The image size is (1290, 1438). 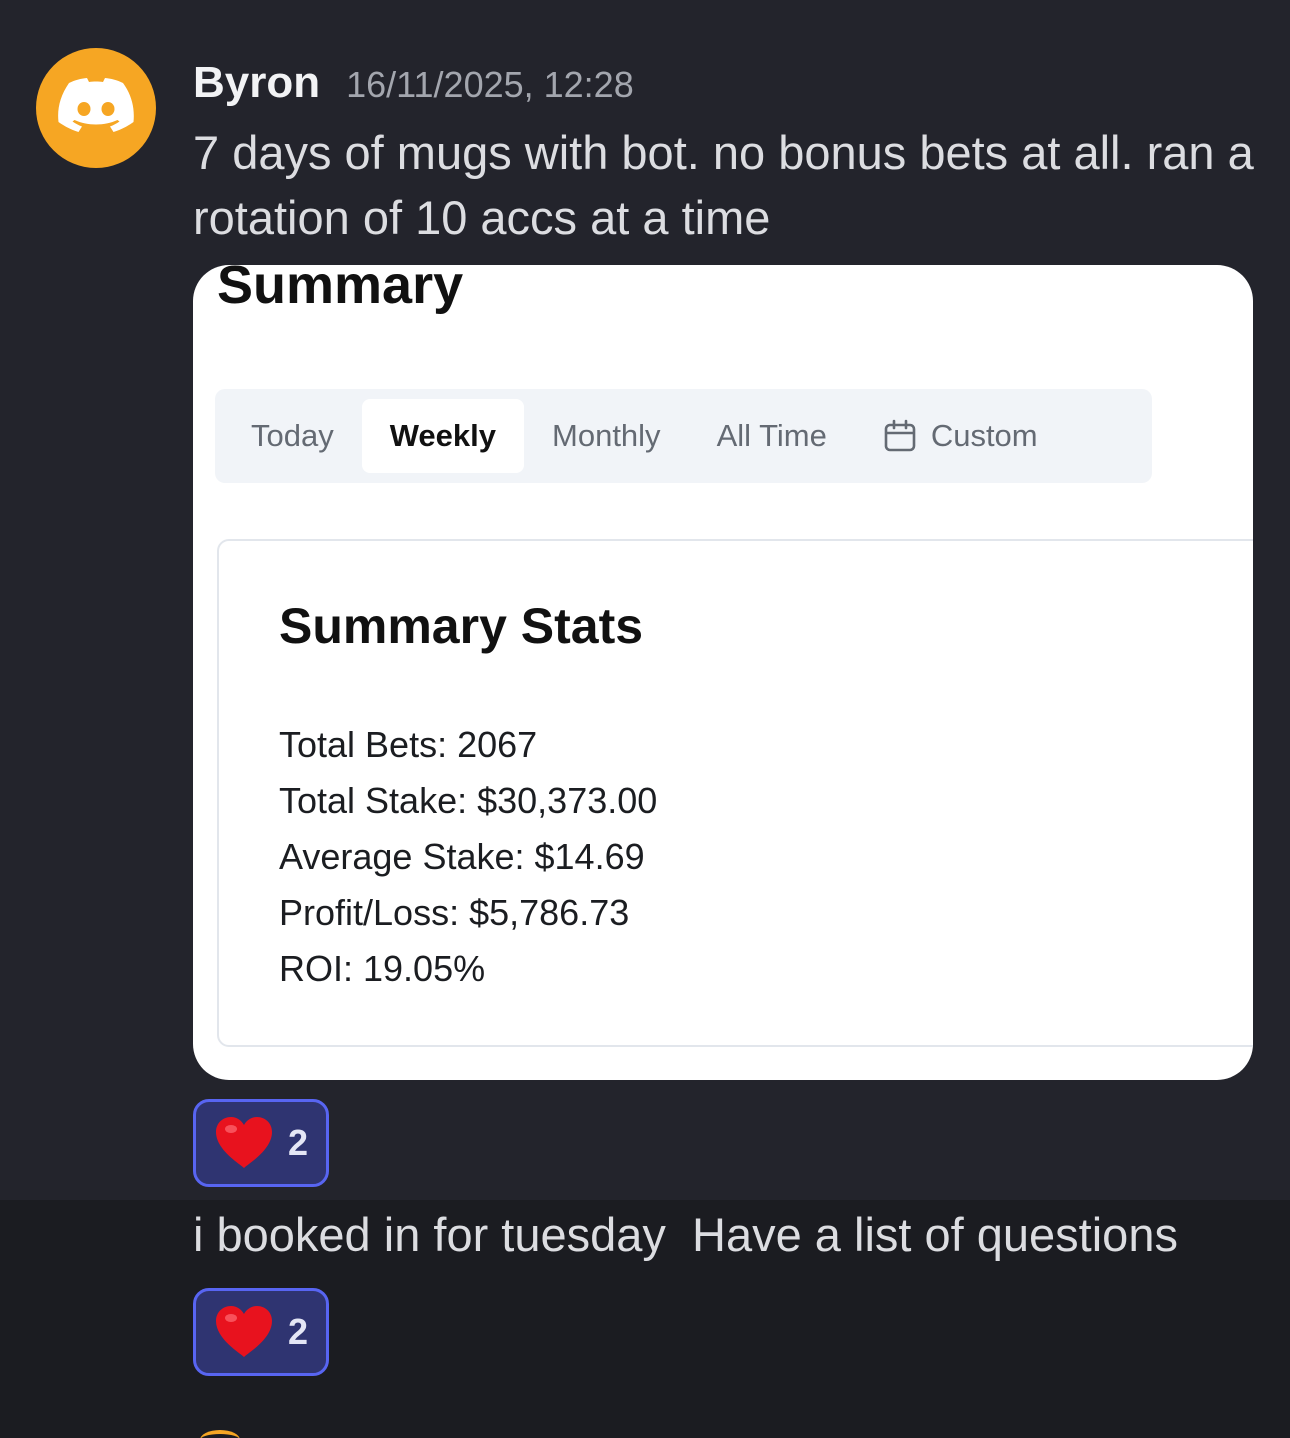 I want to click on stat-roi: ROI: 19.05%, so click(x=468, y=969).